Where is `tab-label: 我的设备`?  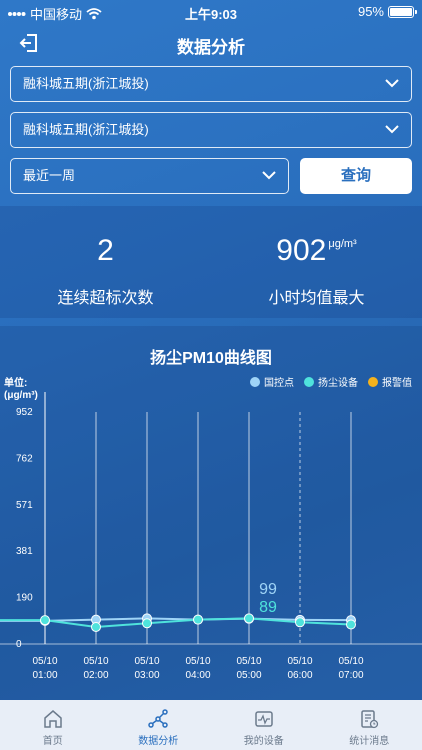
tab-label: 我的设备 is located at coordinates (263, 741).